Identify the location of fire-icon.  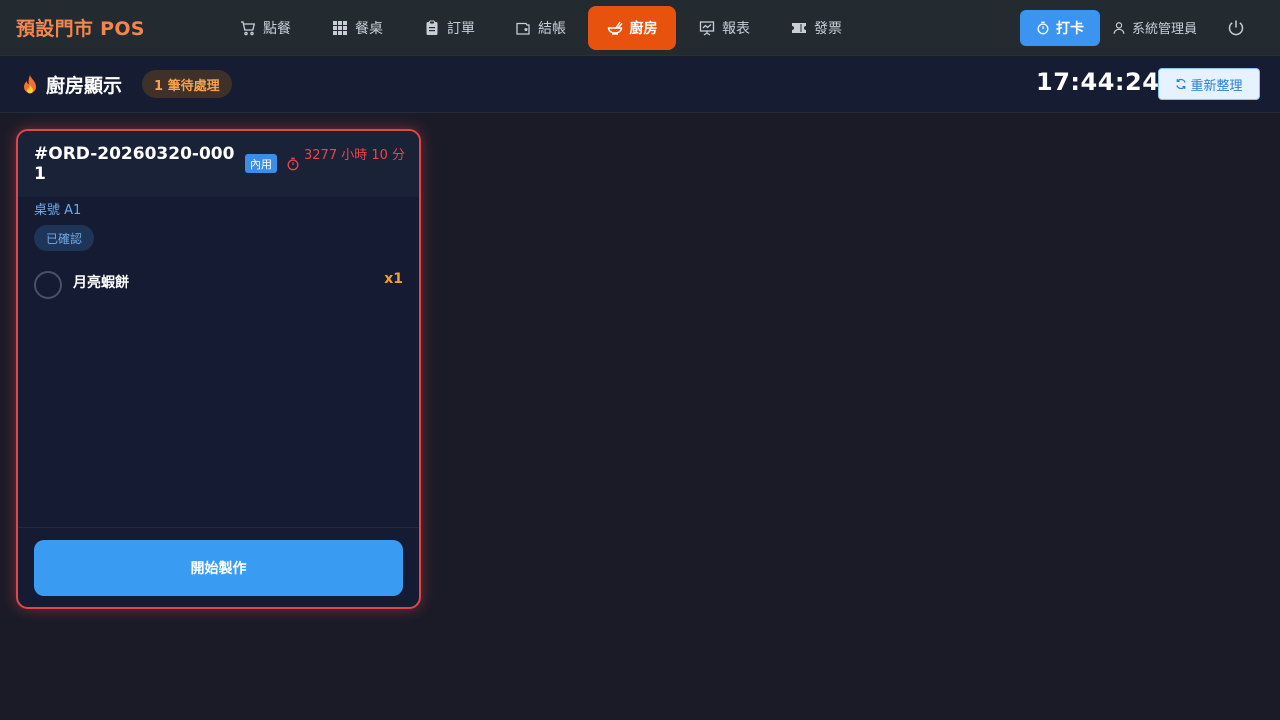
(30, 85).